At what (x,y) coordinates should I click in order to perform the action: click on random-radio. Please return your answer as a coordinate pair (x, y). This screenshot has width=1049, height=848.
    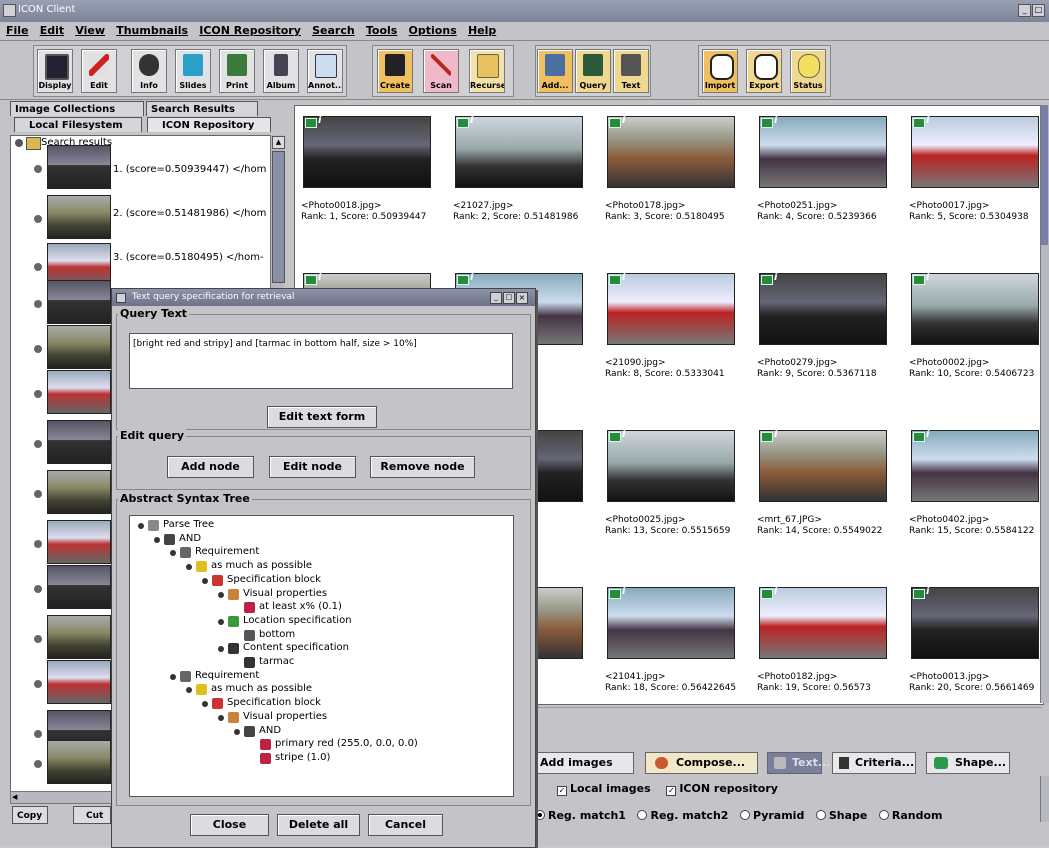
    Looking at the image, I should click on (883, 815).